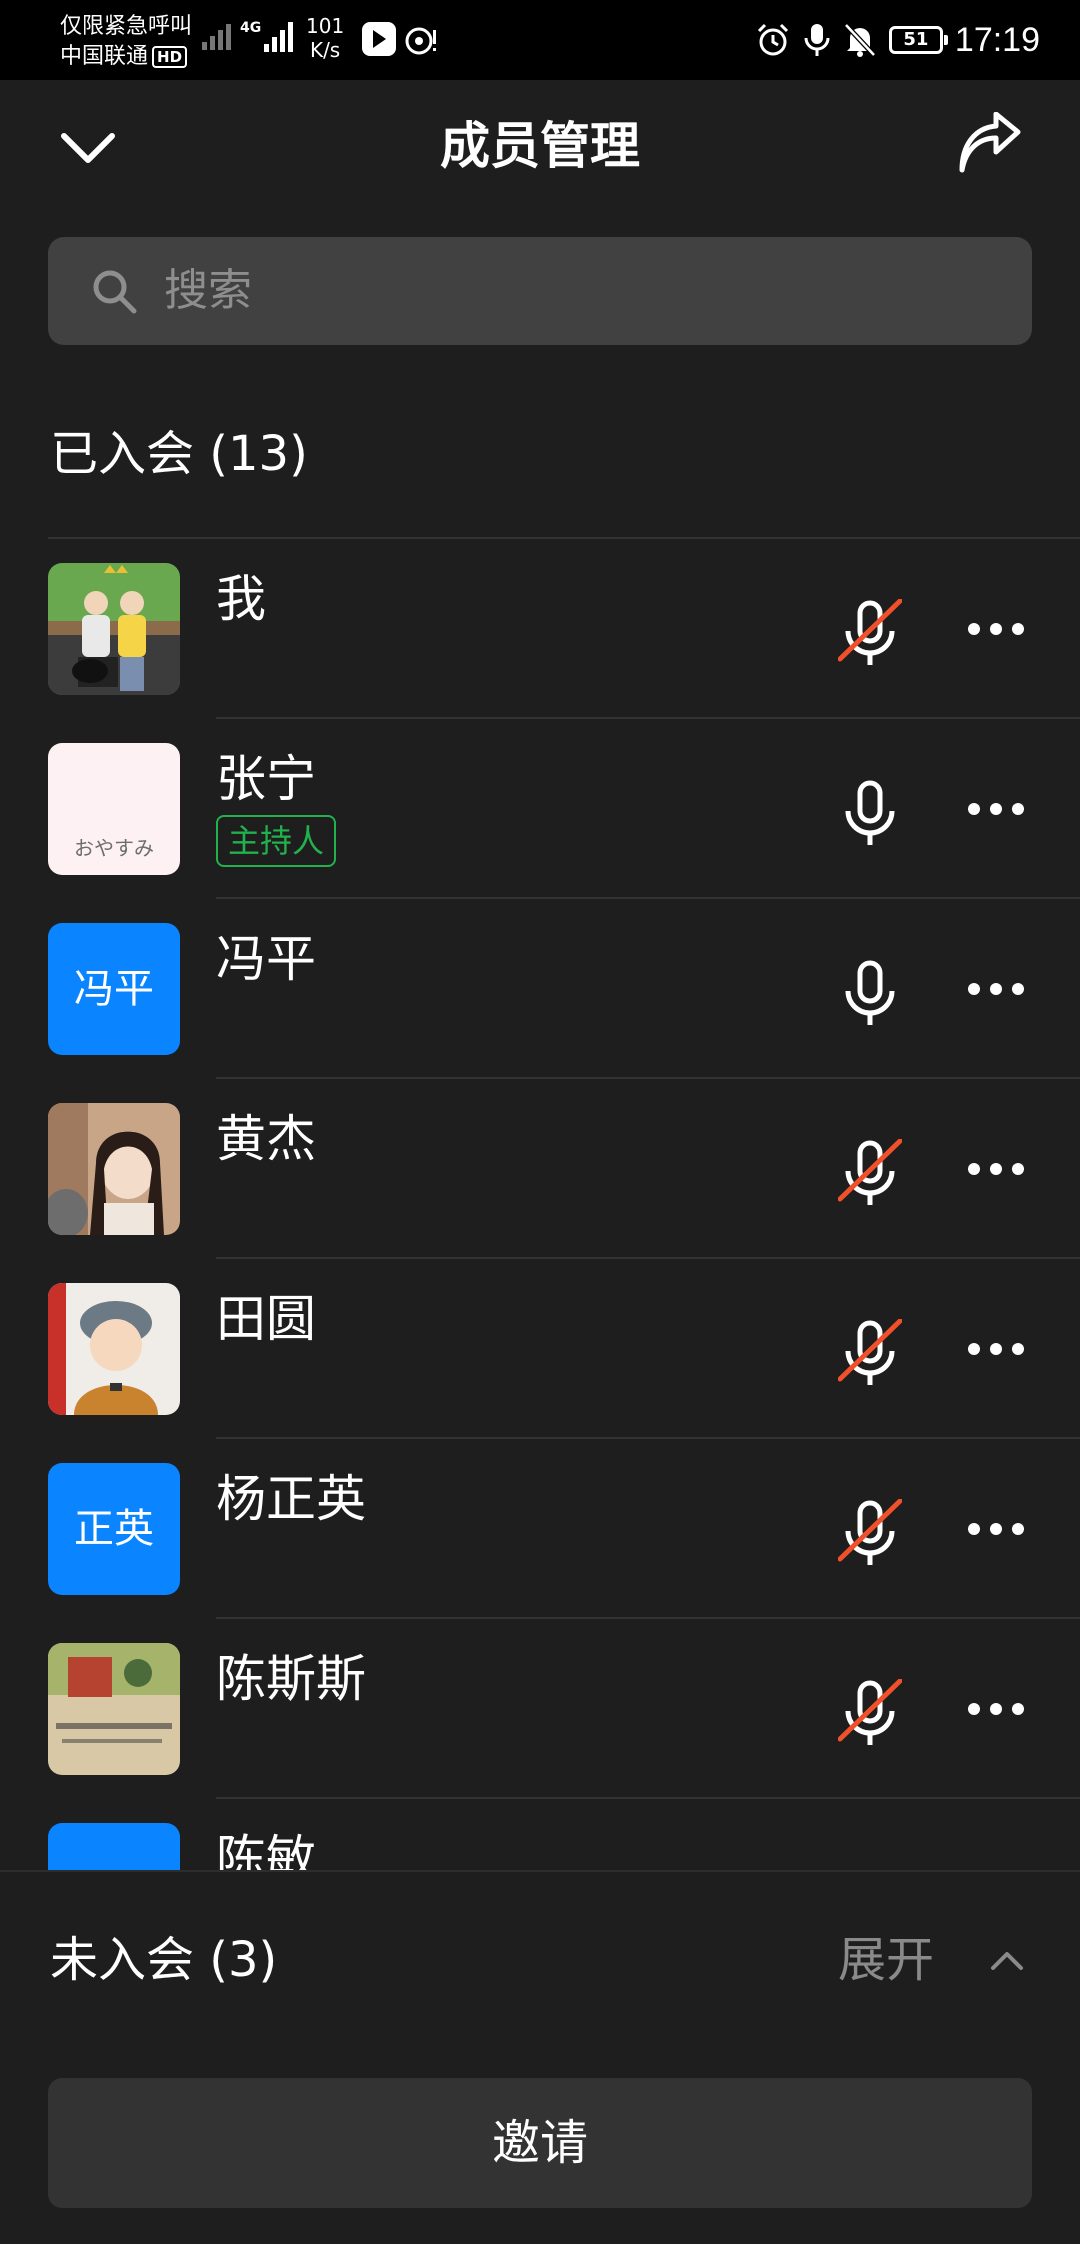 This screenshot has width=1080, height=2244. I want to click on member-row: 陈敏, so click(540, 1834).